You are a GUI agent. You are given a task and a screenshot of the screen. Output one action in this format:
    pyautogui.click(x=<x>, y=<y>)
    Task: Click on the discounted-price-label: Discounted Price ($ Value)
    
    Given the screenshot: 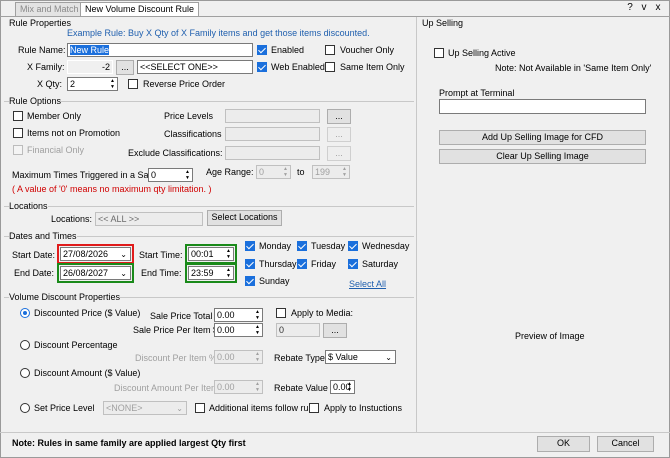 What is the action you would take?
    pyautogui.click(x=87, y=313)
    